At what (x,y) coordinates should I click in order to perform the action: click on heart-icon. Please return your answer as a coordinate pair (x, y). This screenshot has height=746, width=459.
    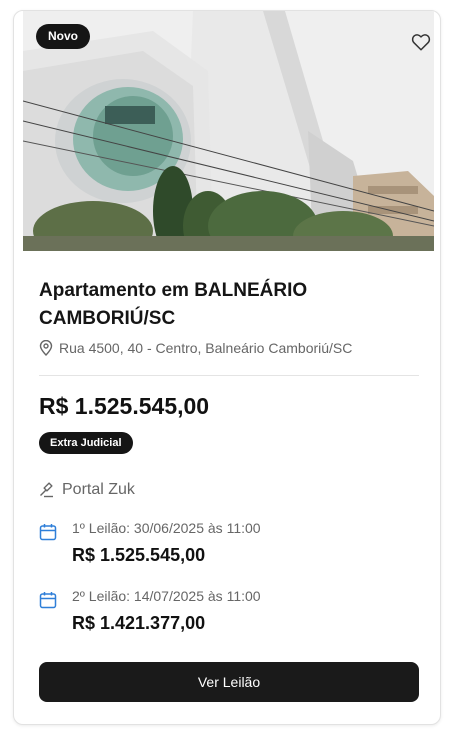
    Looking at the image, I should click on (421, 42).